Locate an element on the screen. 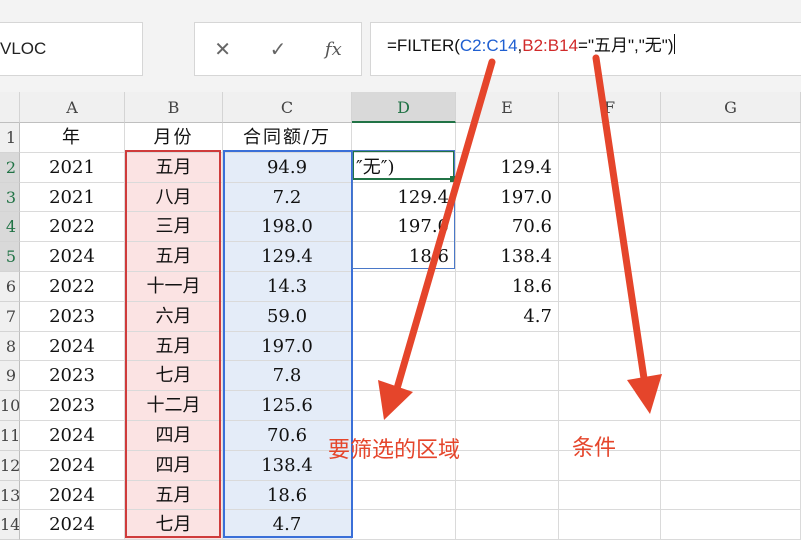 This screenshot has width=801, height=542. row-header: 5 is located at coordinates (10, 257).